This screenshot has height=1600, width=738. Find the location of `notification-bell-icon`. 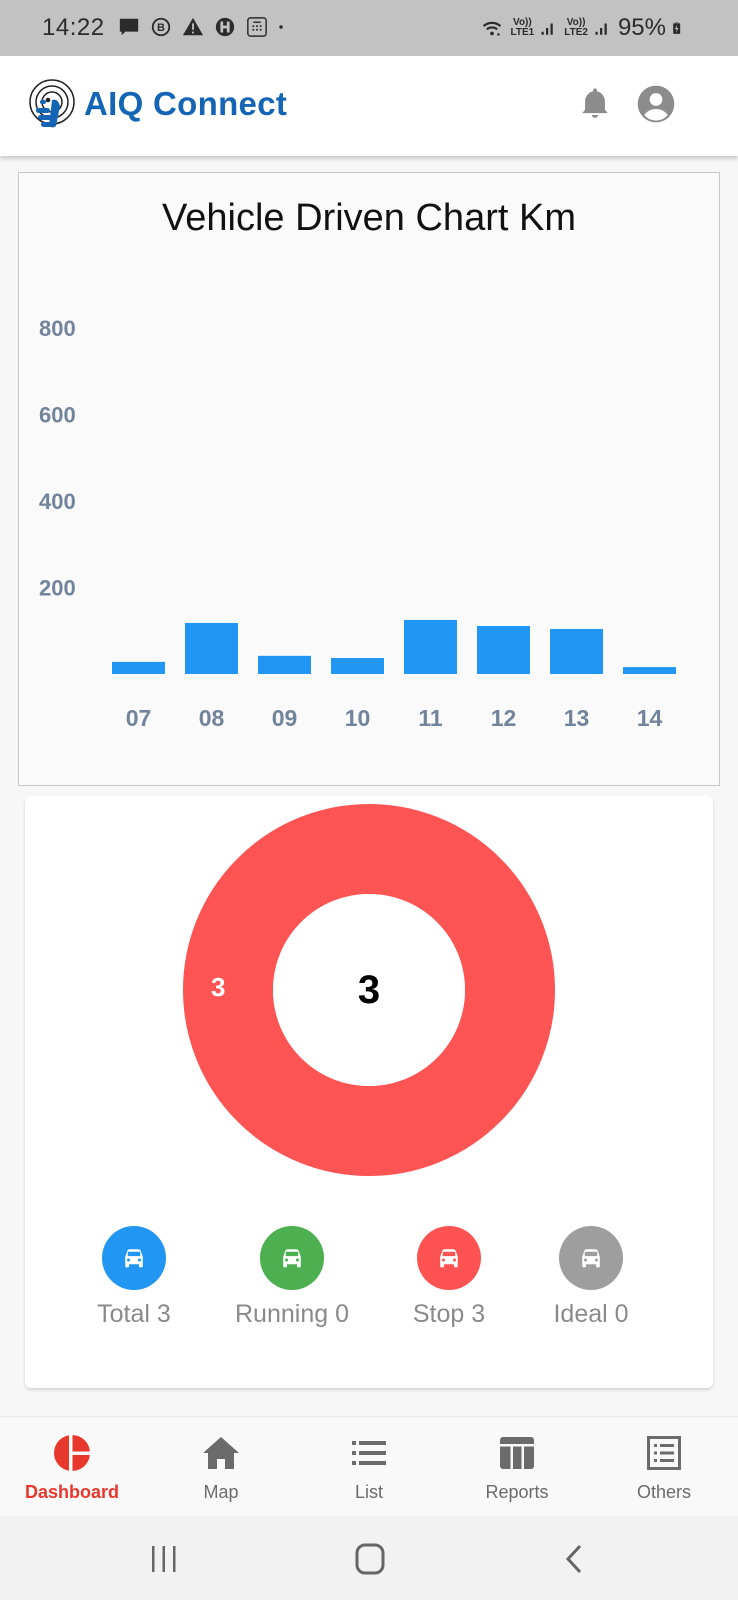

notification-bell-icon is located at coordinates (595, 104).